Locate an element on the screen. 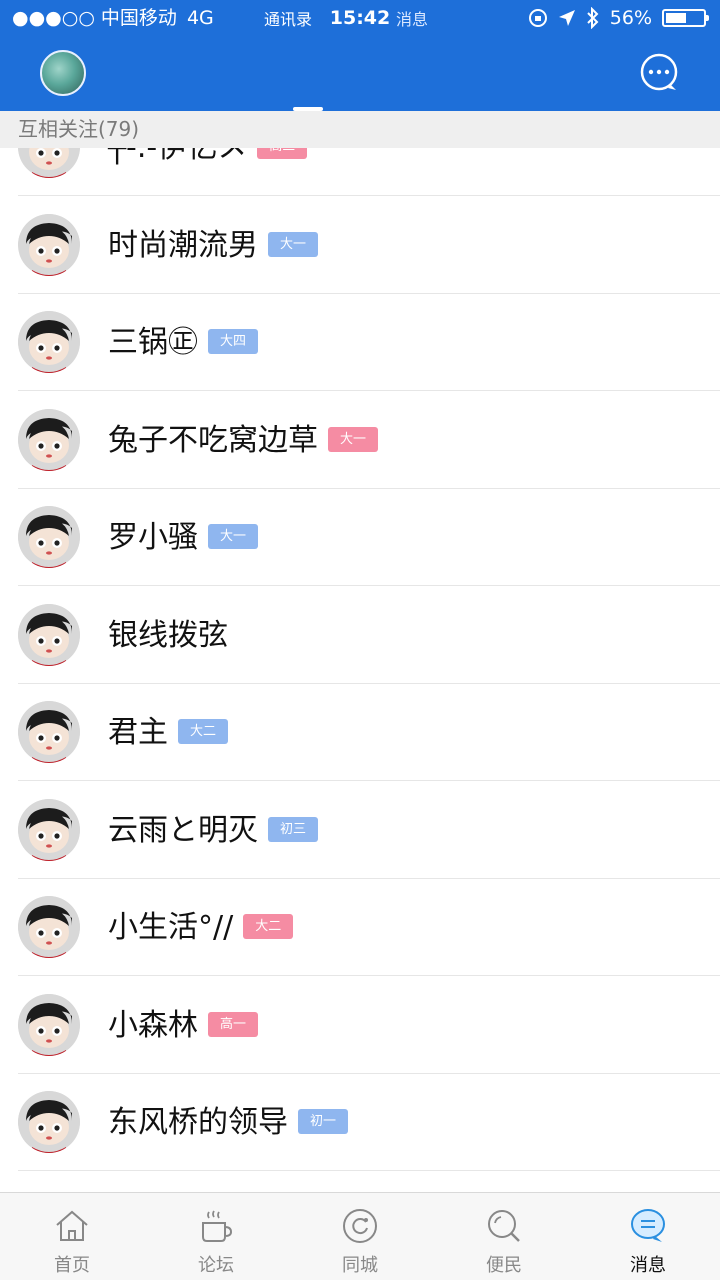  contact-name: 小生活°// 大二 is located at coordinates (201, 928).